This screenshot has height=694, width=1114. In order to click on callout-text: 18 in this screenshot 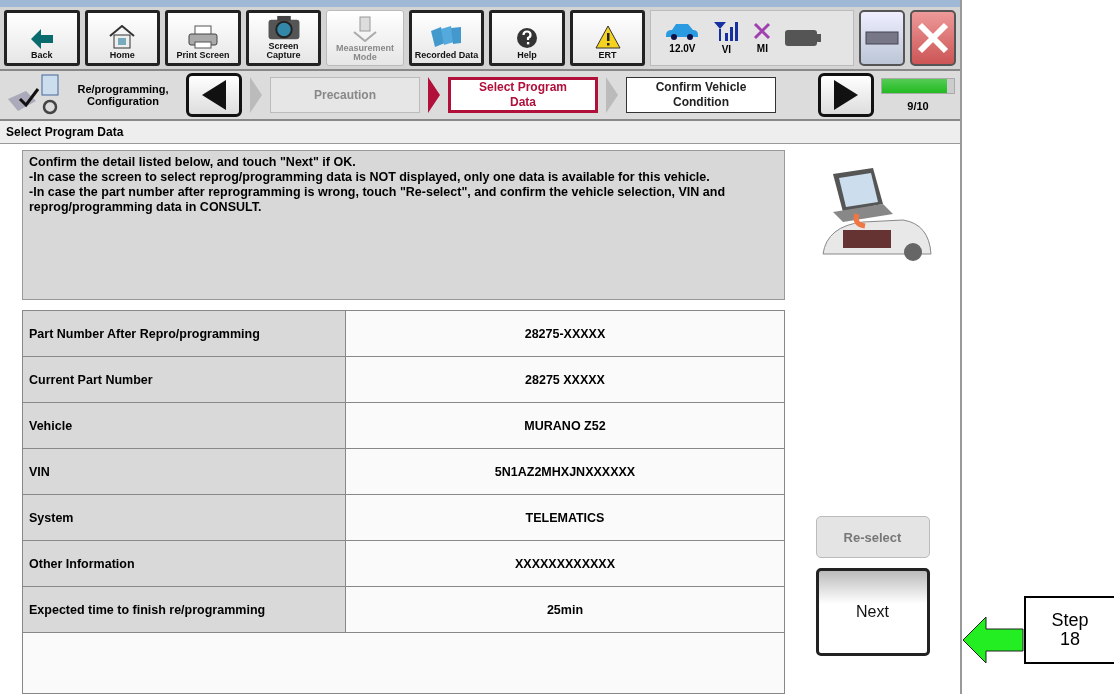, I will do `click(1070, 639)`.